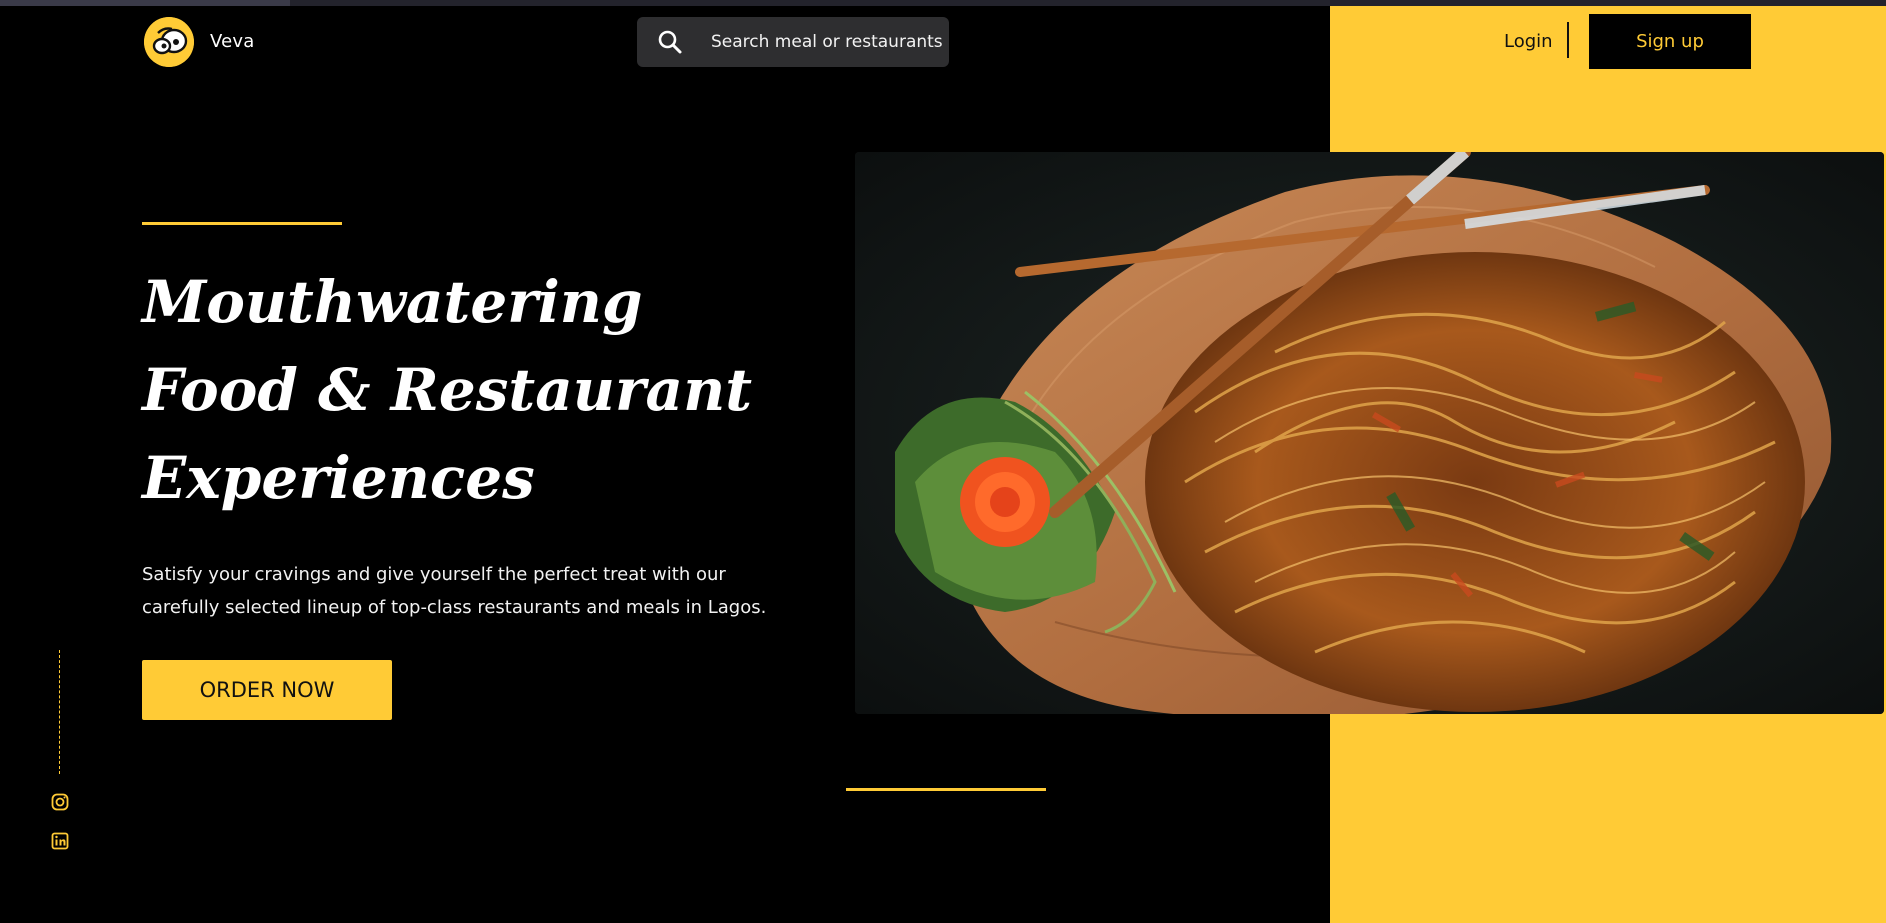  I want to click on login-link: Login, so click(1528, 41).